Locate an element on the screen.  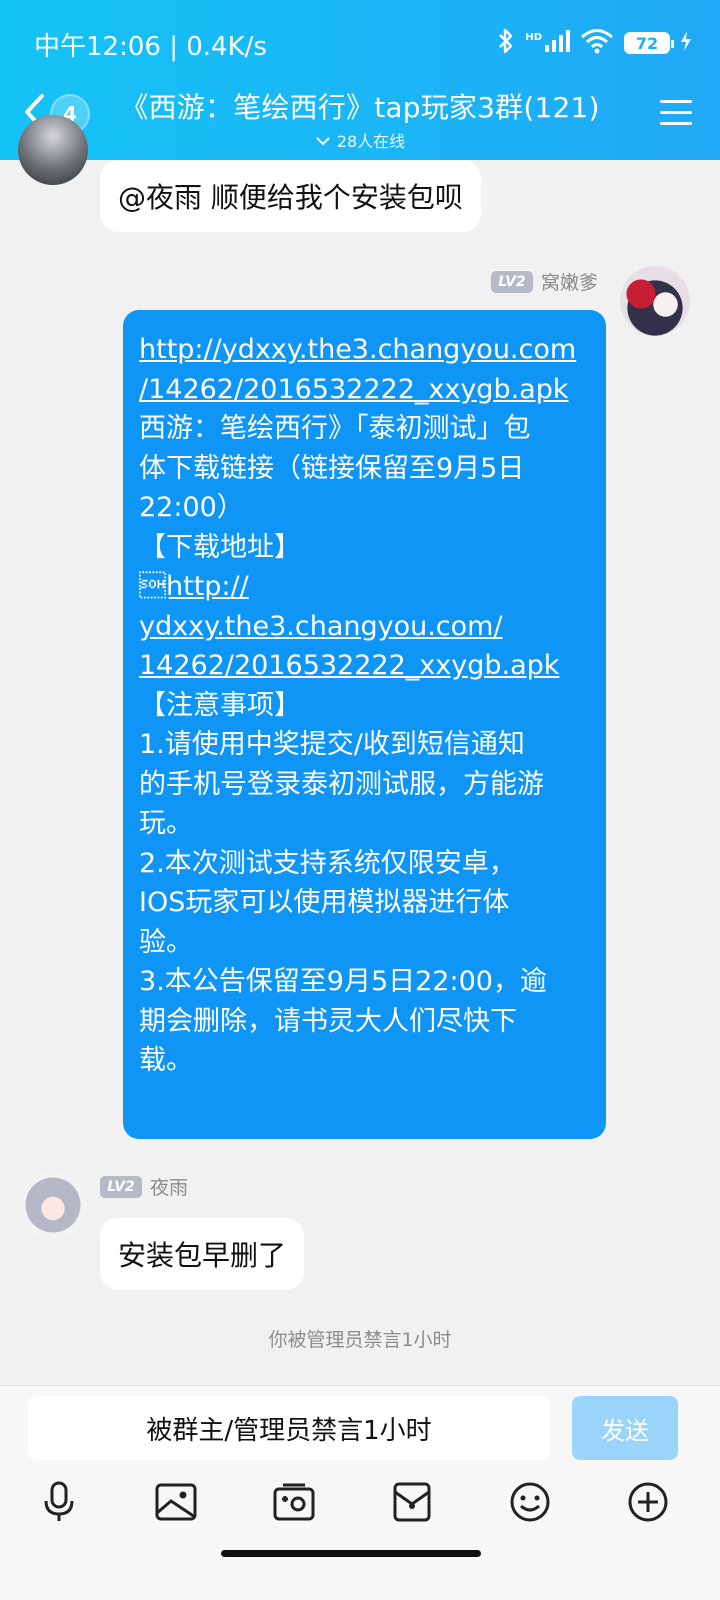
chat-title-area: 《西游：笔绘西行》tap玩家3群(121) 28人在线 is located at coordinates (360, 119).